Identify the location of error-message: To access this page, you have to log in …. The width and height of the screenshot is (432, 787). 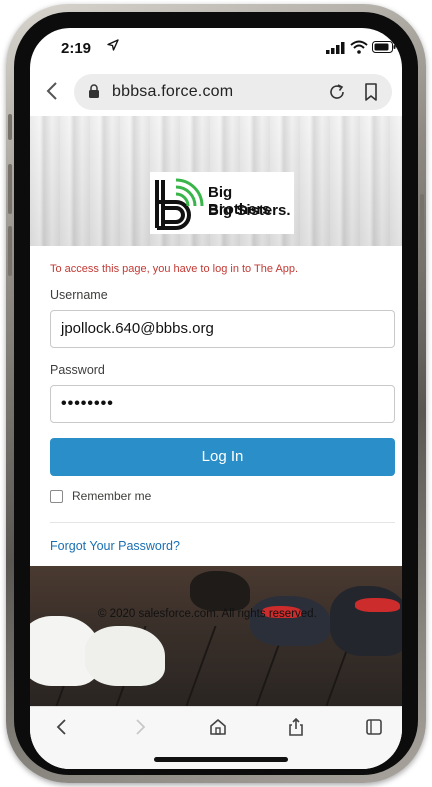
(174, 269).